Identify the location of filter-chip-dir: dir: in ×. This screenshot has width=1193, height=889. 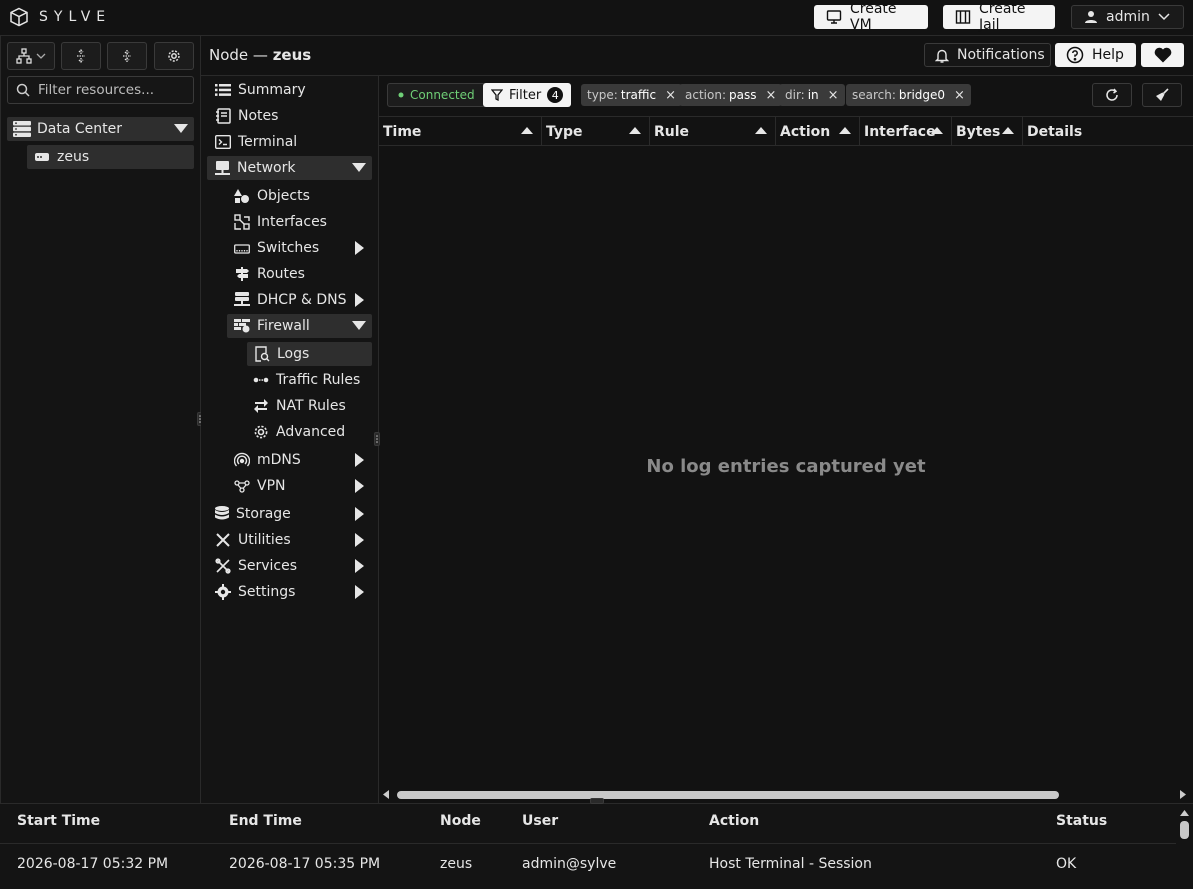
(812, 95).